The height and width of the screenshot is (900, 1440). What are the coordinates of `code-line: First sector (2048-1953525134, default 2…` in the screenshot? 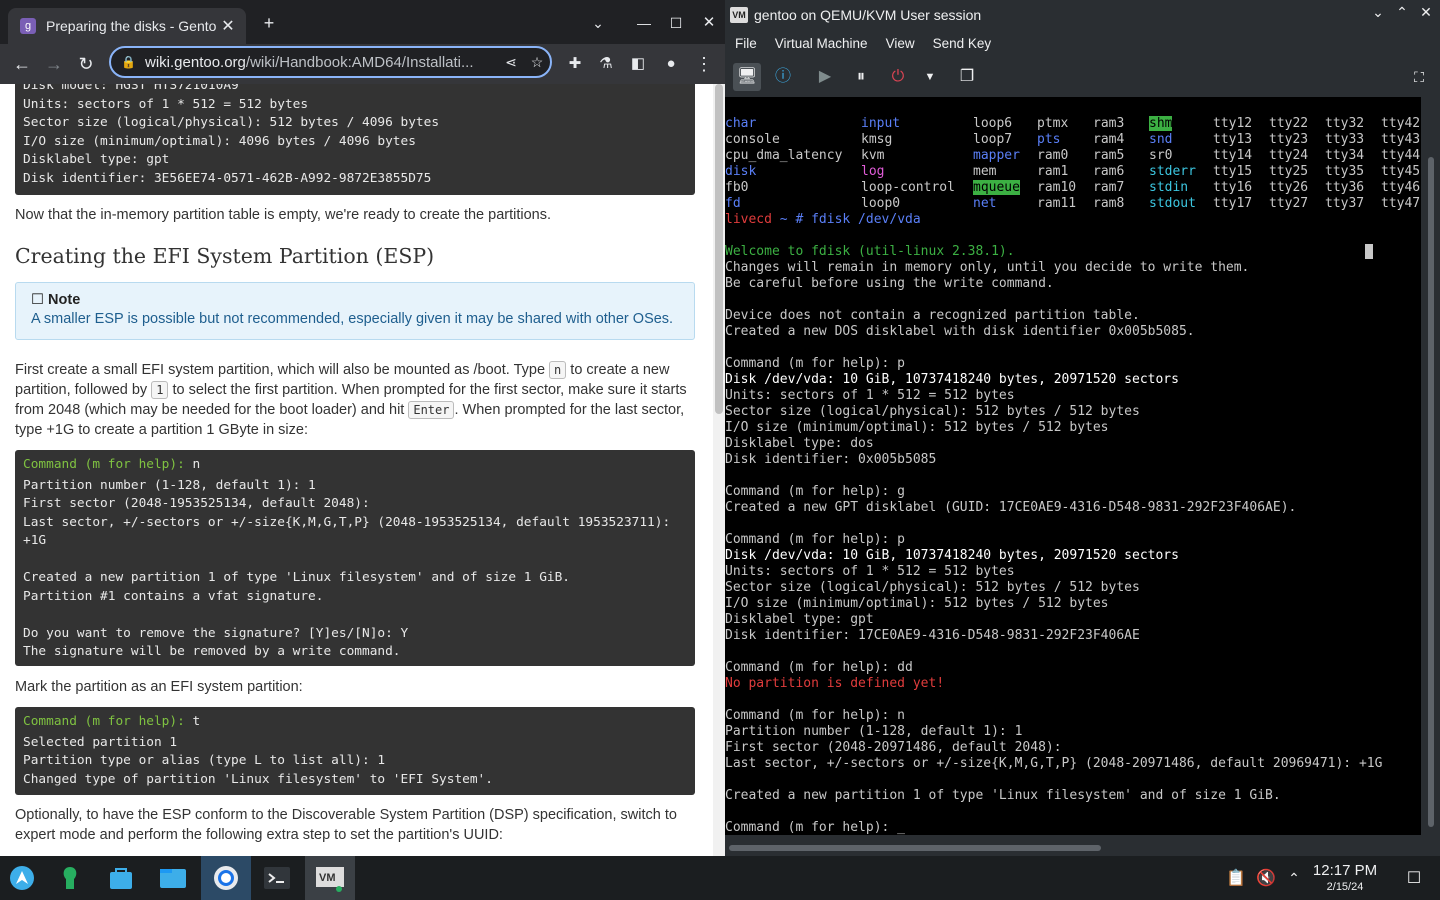 It's located at (196, 503).